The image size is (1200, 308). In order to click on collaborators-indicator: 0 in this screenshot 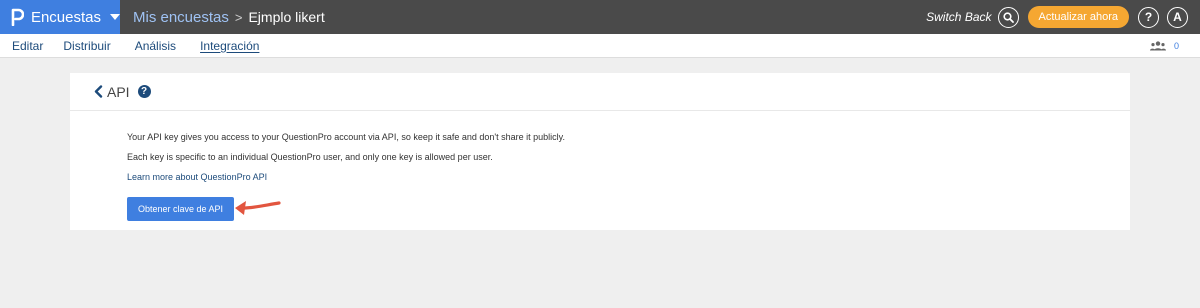, I will do `click(1164, 45)`.